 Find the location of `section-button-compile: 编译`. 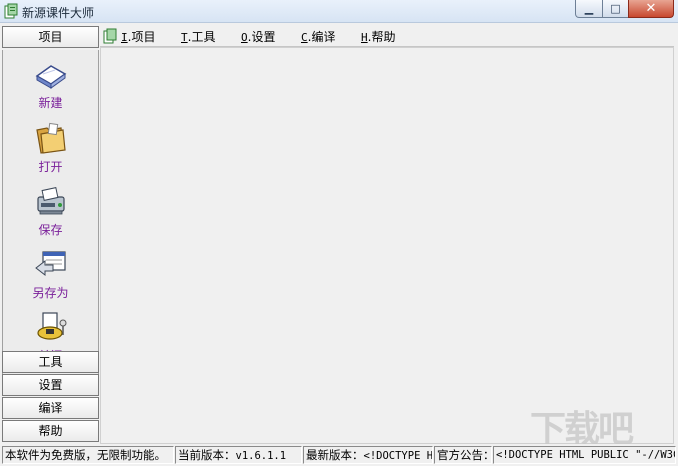

section-button-compile: 编译 is located at coordinates (50, 408).